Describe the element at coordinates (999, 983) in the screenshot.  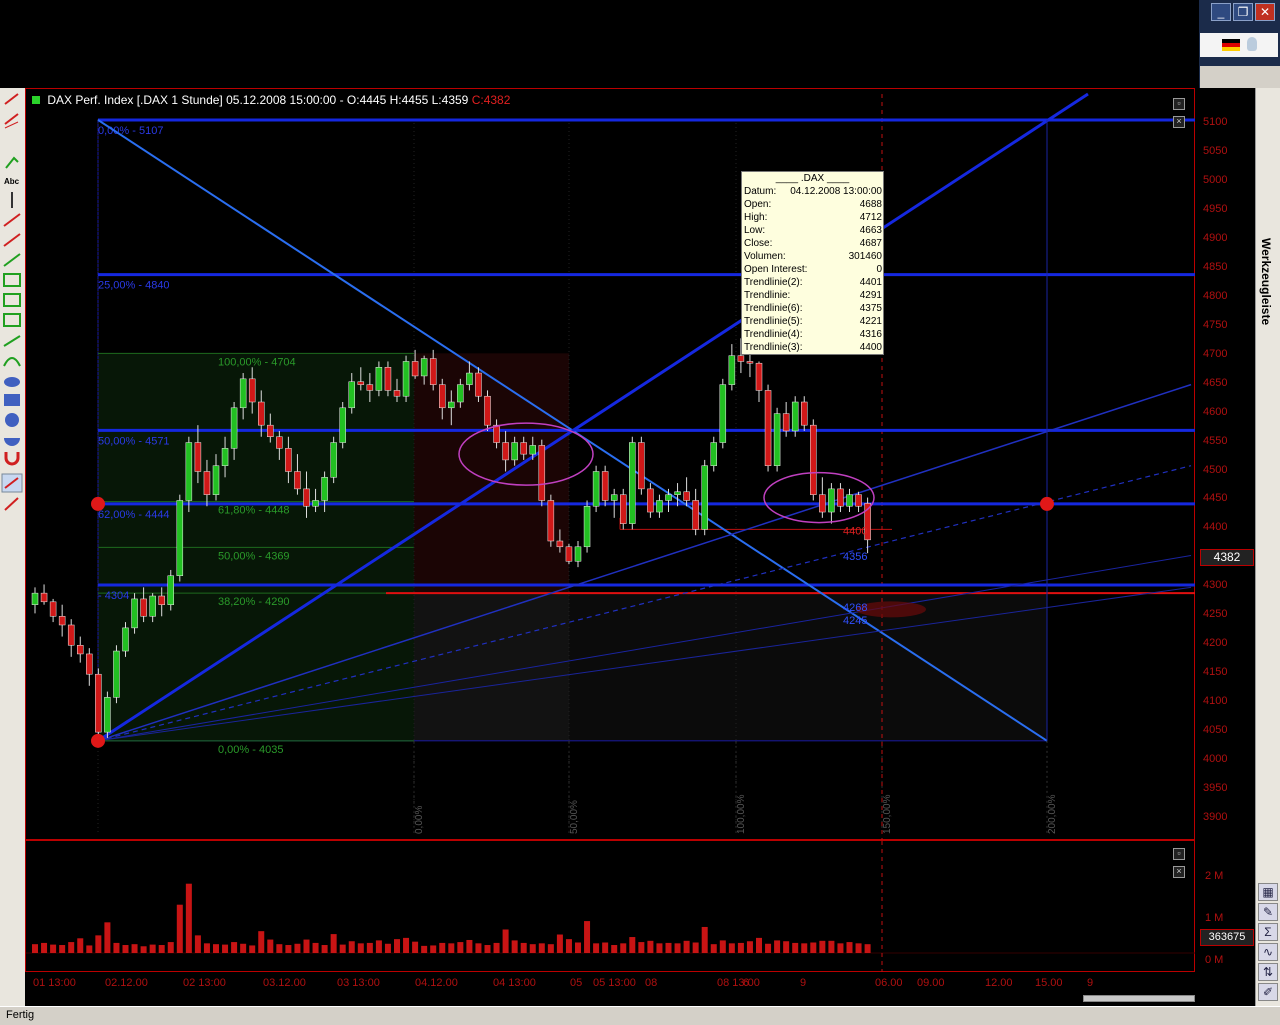
I see `time-tick-label: 12.00` at that location.